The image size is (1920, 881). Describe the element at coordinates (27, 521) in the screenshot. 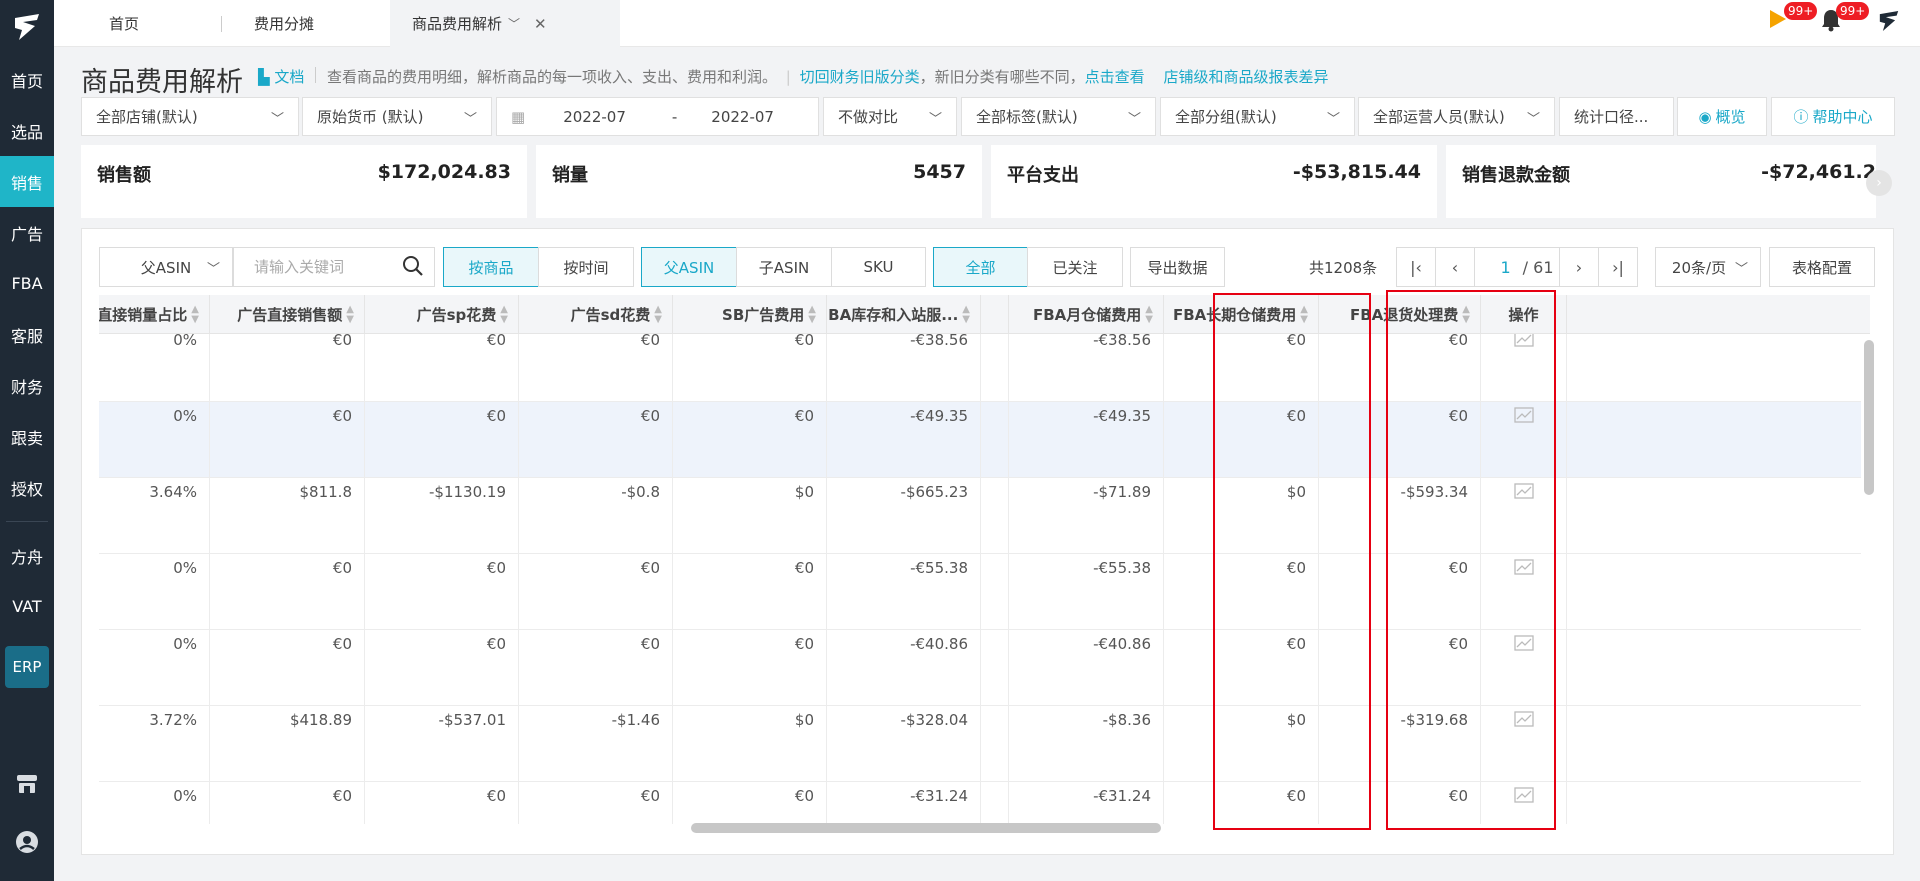

I see `sidebar-divider` at that location.